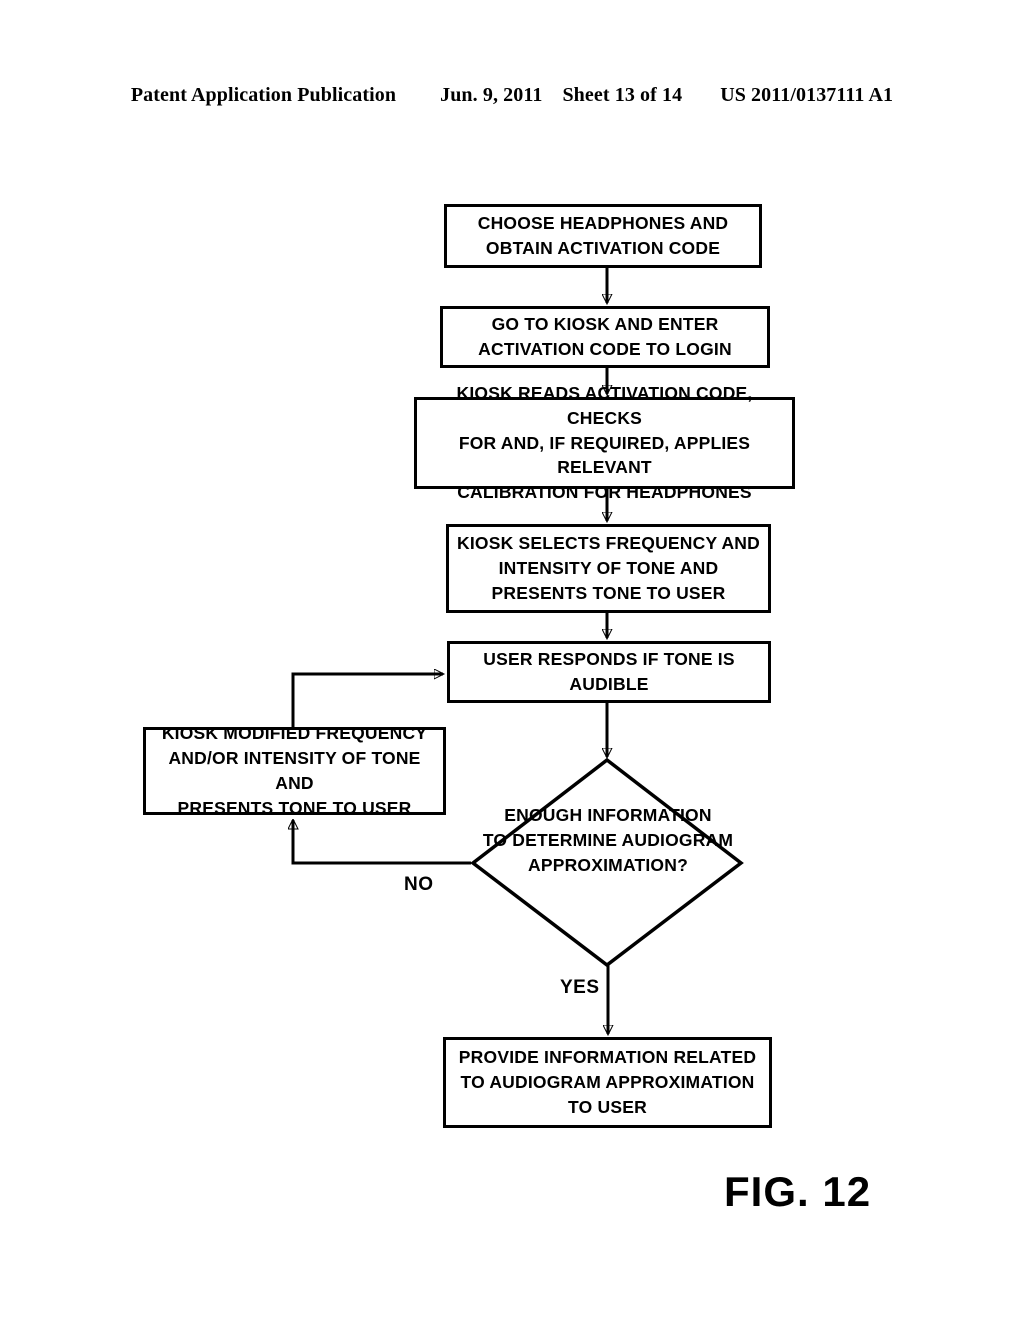 This screenshot has height=1320, width=1024. I want to click on figure-caption: FIG. 12, so click(798, 1191).